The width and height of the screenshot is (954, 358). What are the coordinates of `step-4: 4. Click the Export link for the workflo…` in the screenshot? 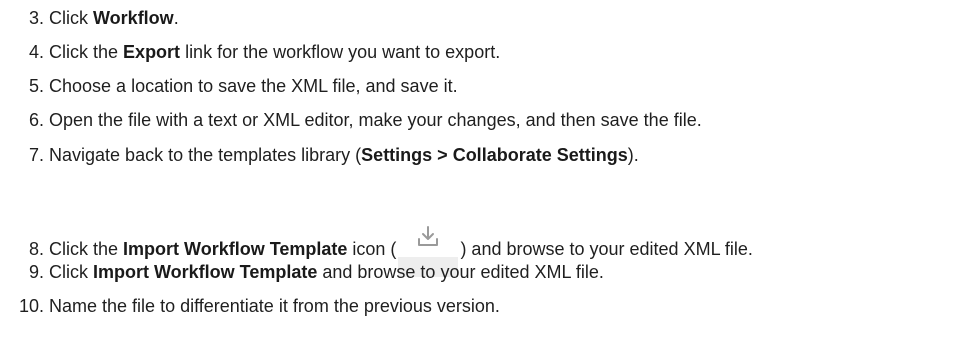 It's located at (261, 52).